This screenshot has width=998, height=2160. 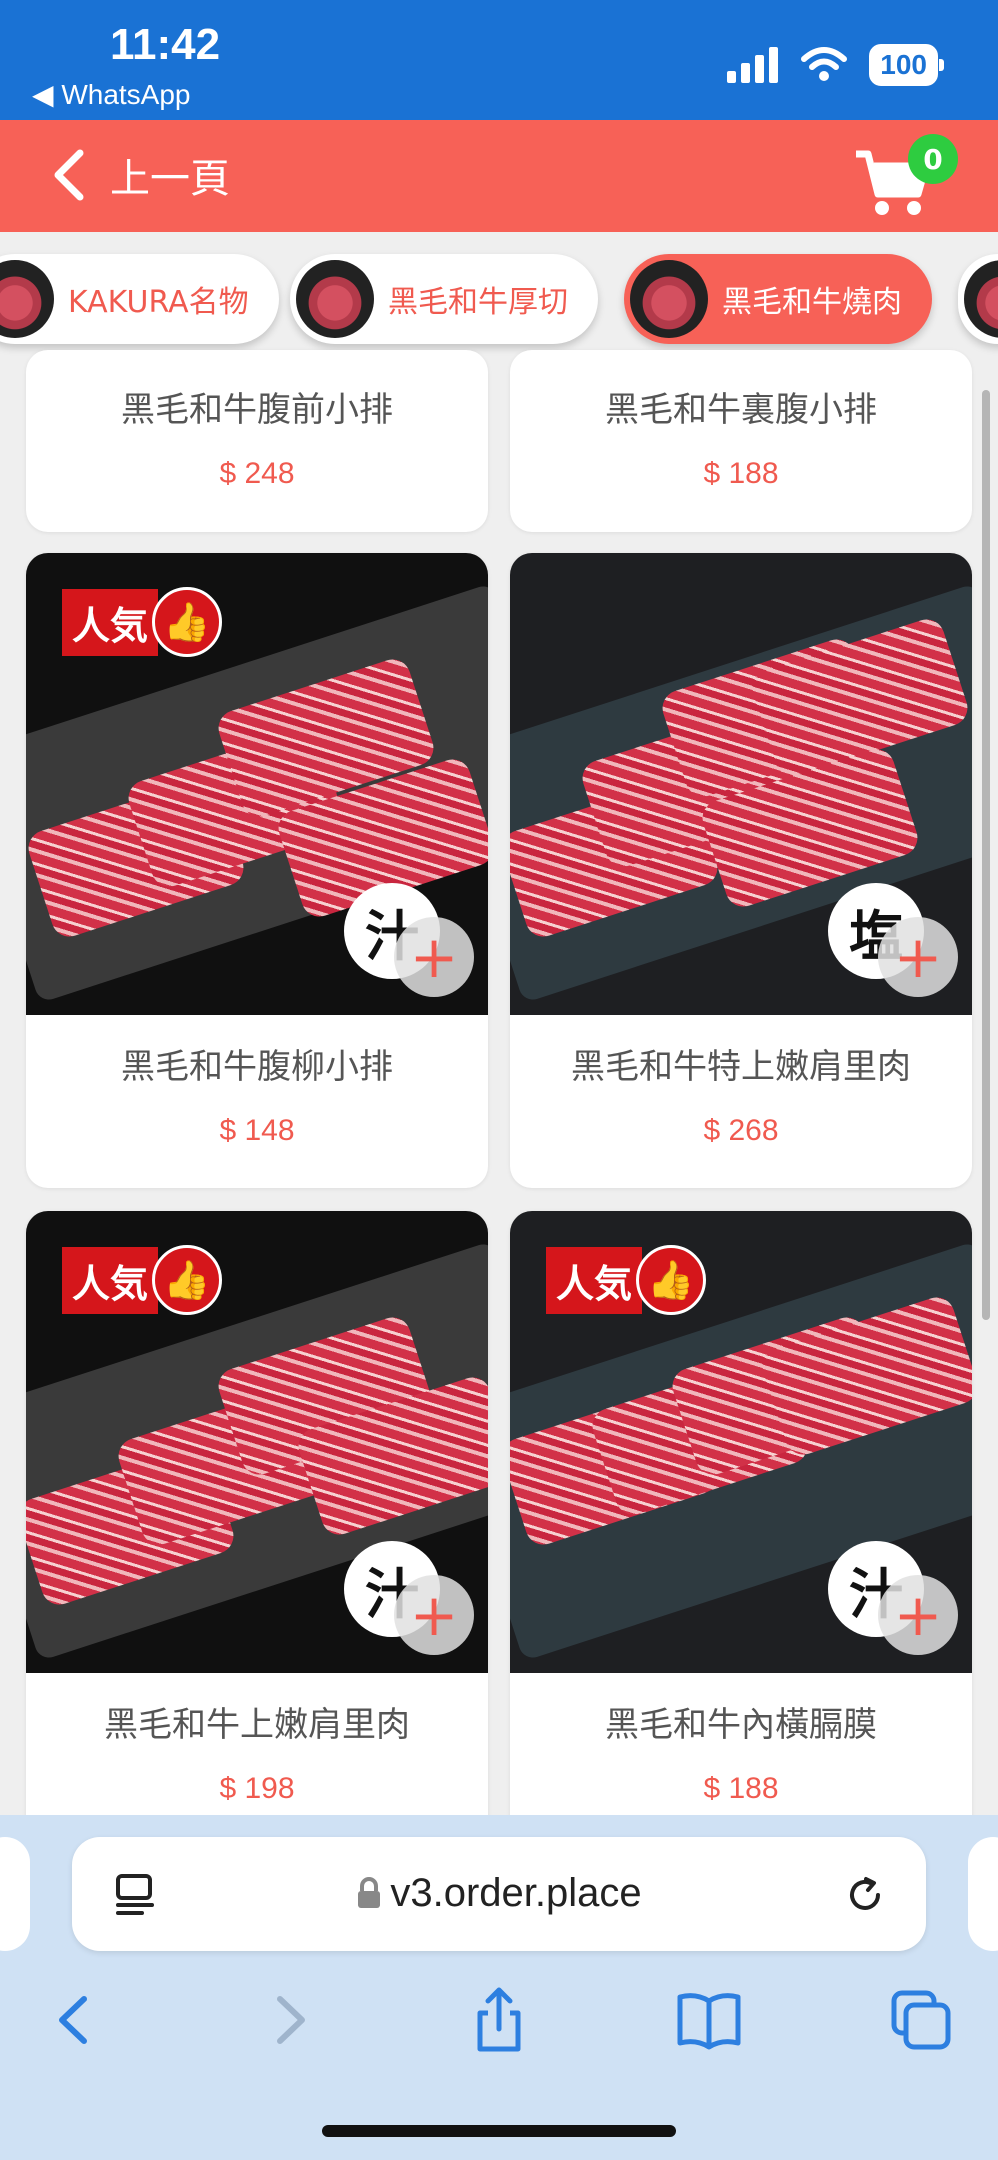 I want to click on category-chip-next, so click(x=978, y=299).